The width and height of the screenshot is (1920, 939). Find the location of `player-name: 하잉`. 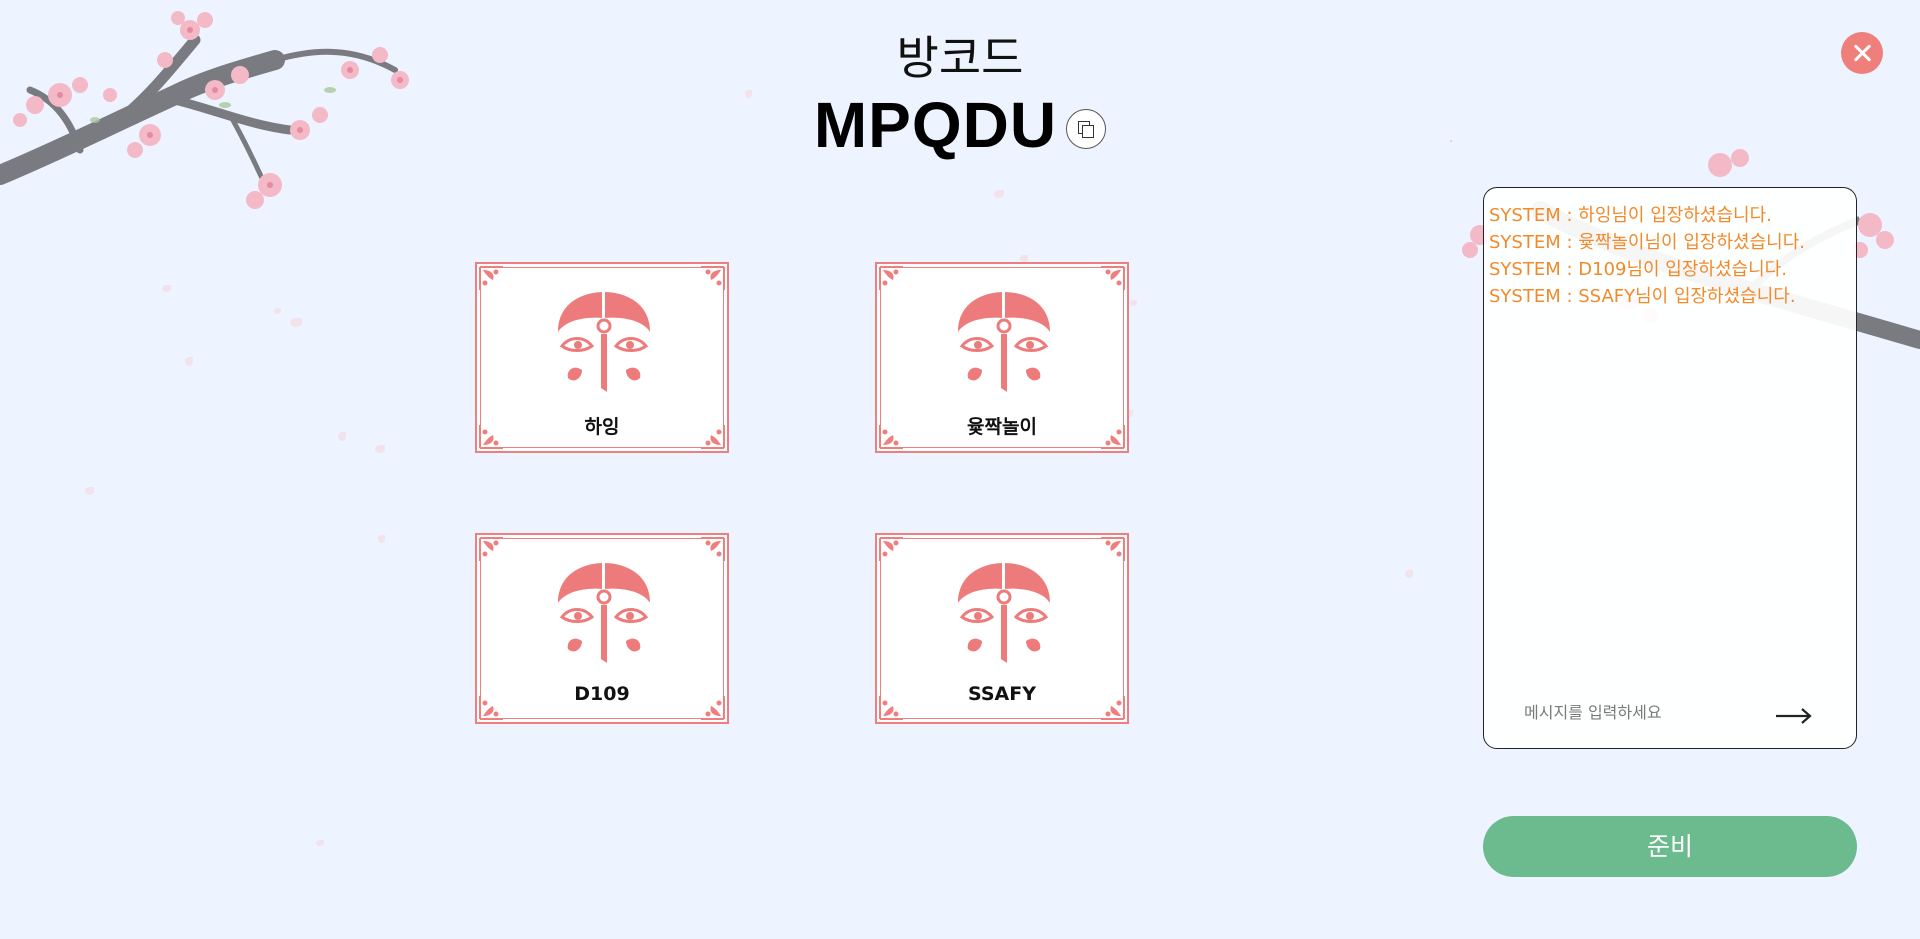

player-name: 하잉 is located at coordinates (602, 427).